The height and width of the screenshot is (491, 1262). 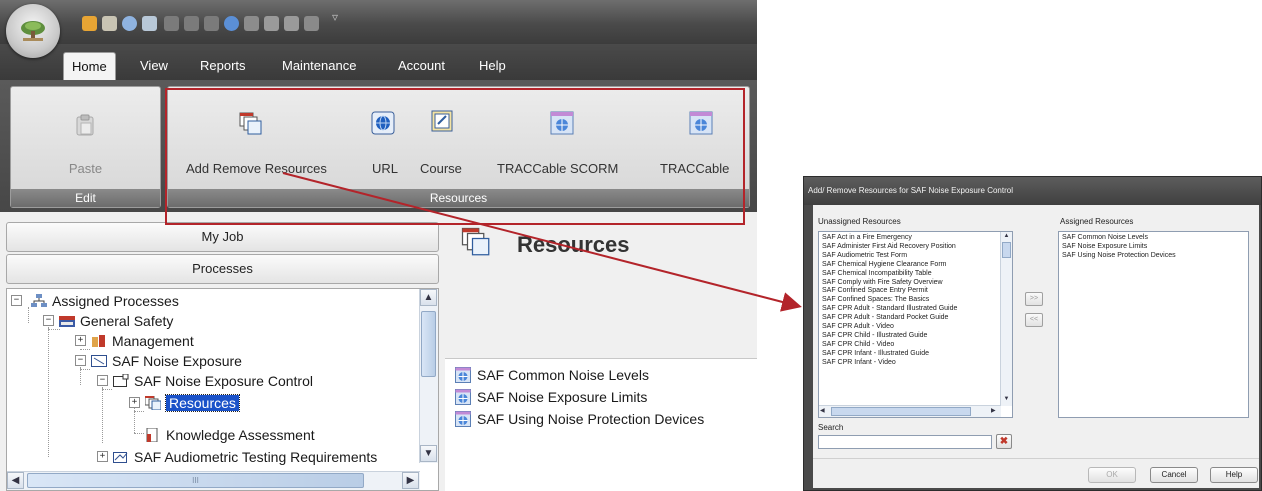 I want to click on tree-node-saf-noise-exposure-control: SAF Noise Exposure Control, so click(x=213, y=381).